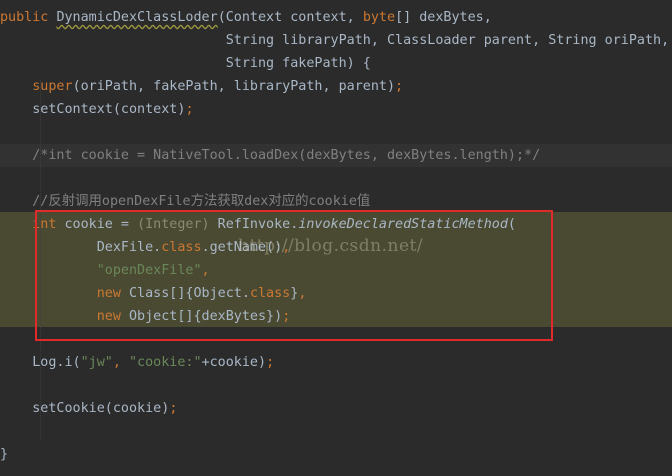 This screenshot has width=672, height=476. I want to click on code-line-3: String fakePath) {, so click(336, 63).